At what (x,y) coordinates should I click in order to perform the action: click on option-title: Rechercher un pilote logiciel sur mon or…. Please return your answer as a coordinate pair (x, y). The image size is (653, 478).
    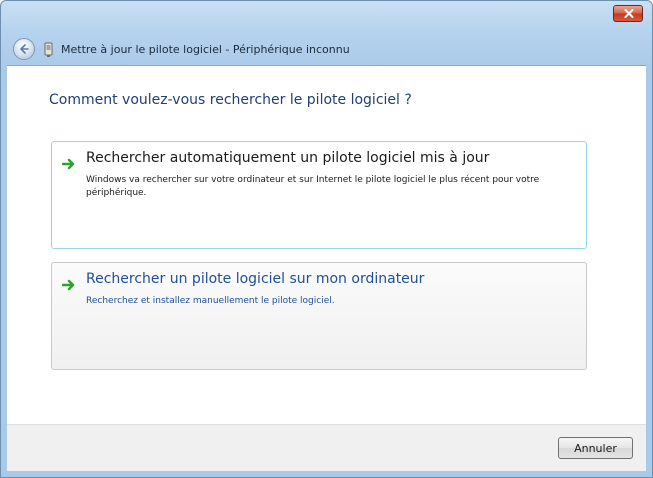
    Looking at the image, I should click on (255, 279).